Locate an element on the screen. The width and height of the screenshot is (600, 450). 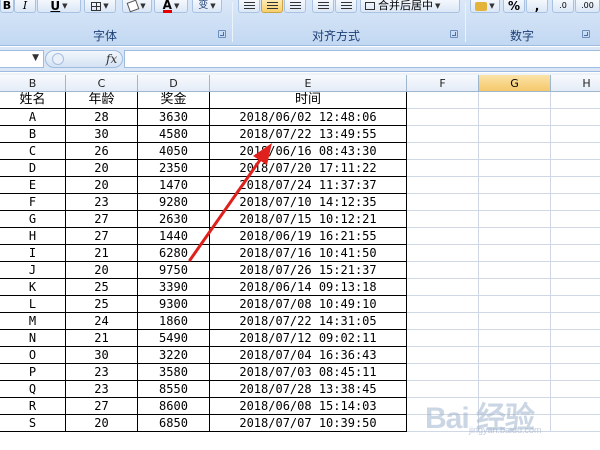
percent-style-button: % is located at coordinates (514, 6).